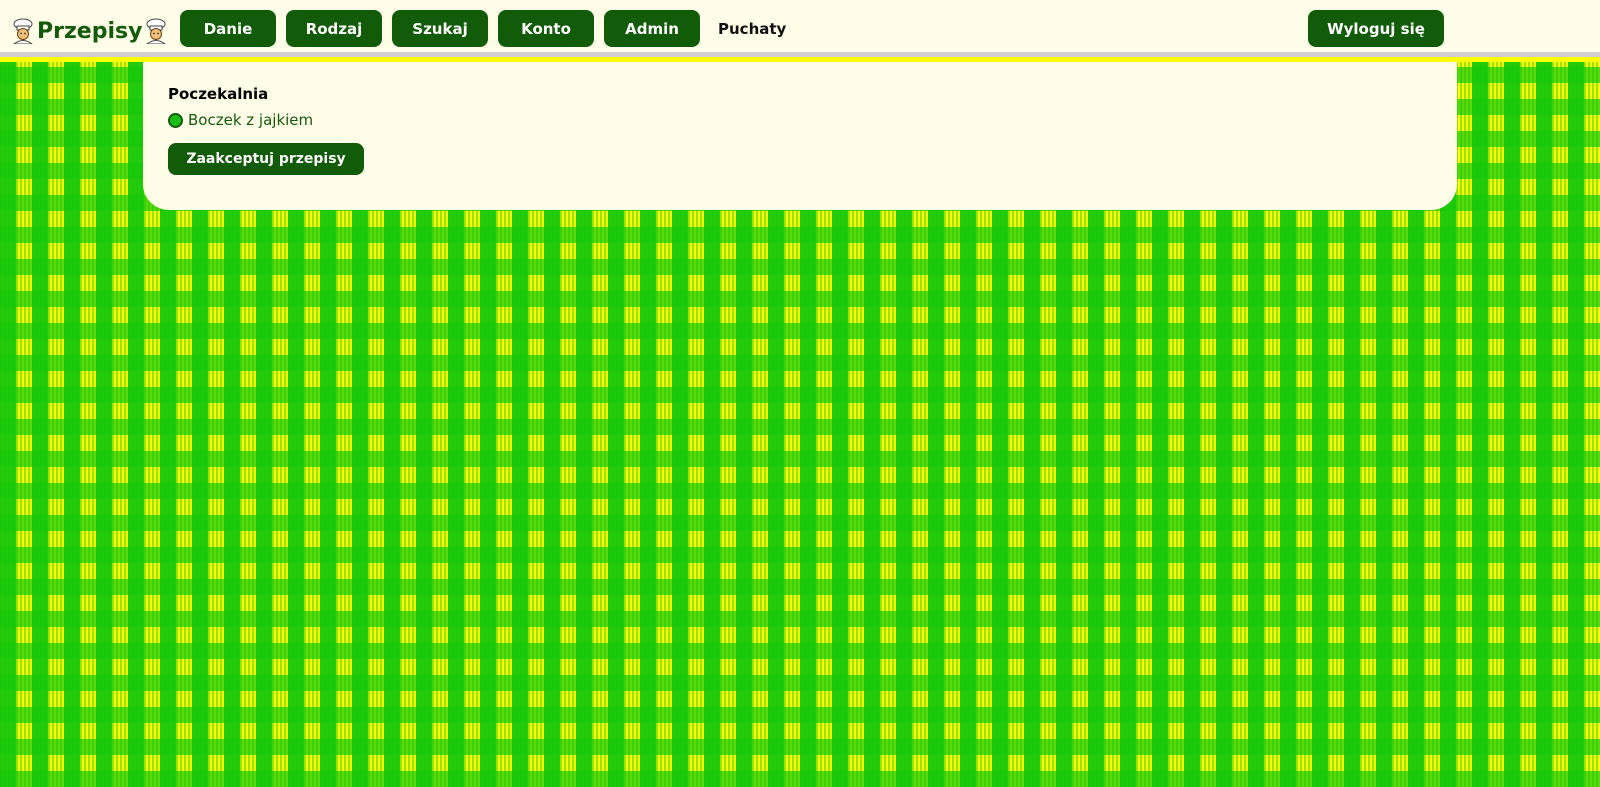  I want to click on logo: Przepisy, so click(89, 31).